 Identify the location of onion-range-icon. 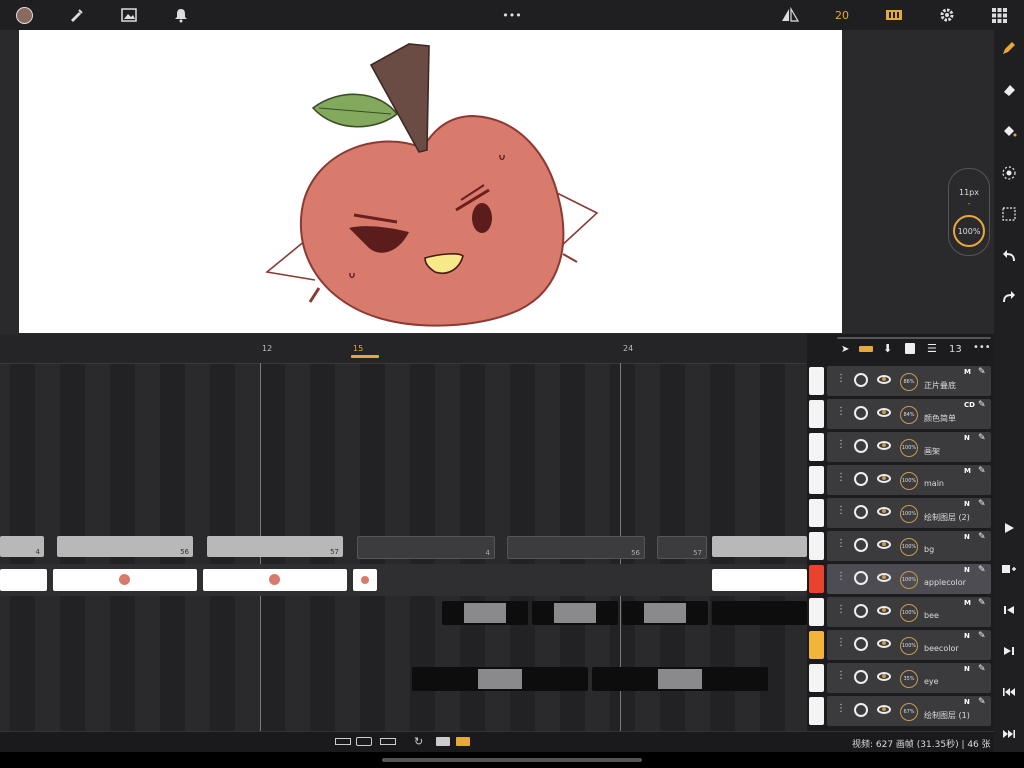
(866, 349).